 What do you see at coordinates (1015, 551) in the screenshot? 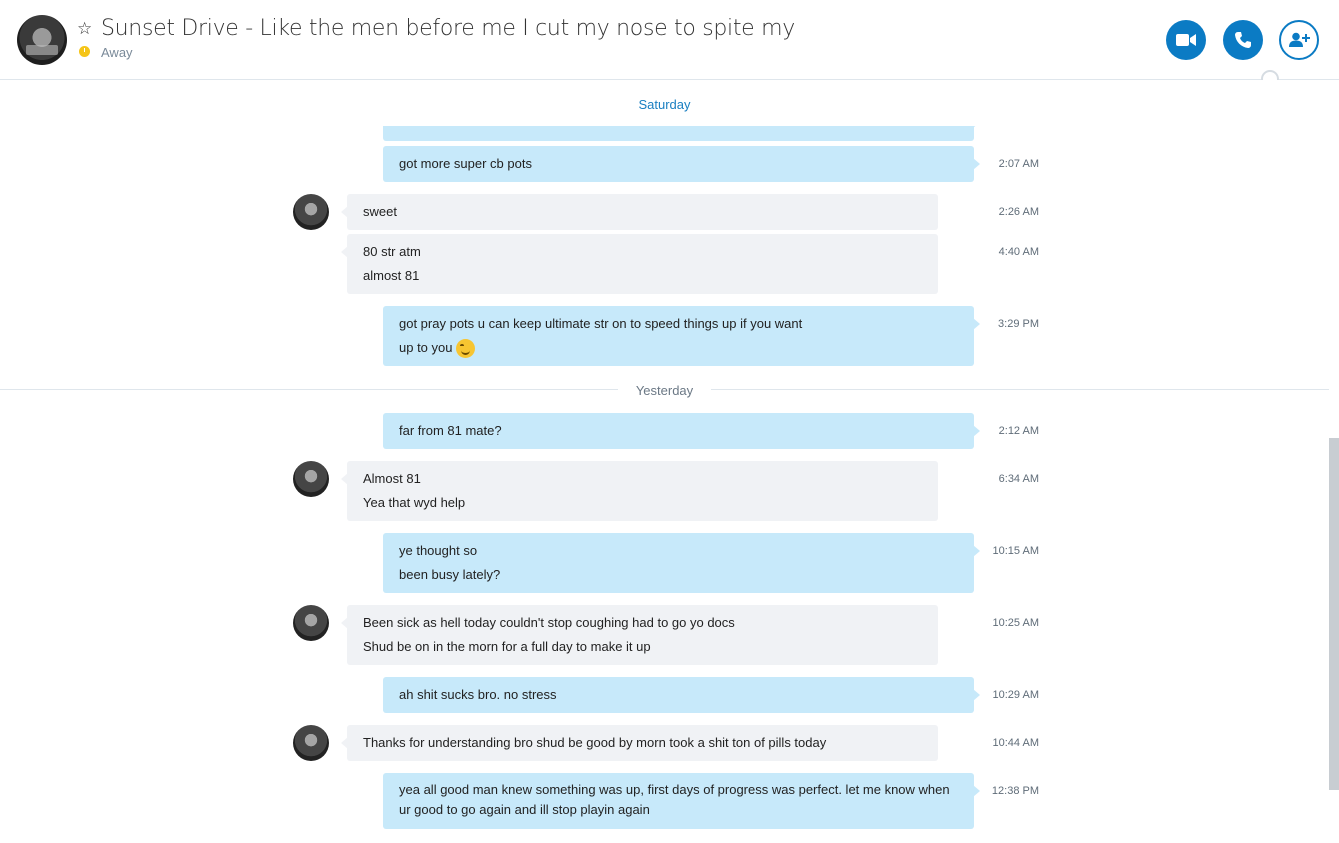
I see `message-timestamp: 10:15 AM` at bounding box center [1015, 551].